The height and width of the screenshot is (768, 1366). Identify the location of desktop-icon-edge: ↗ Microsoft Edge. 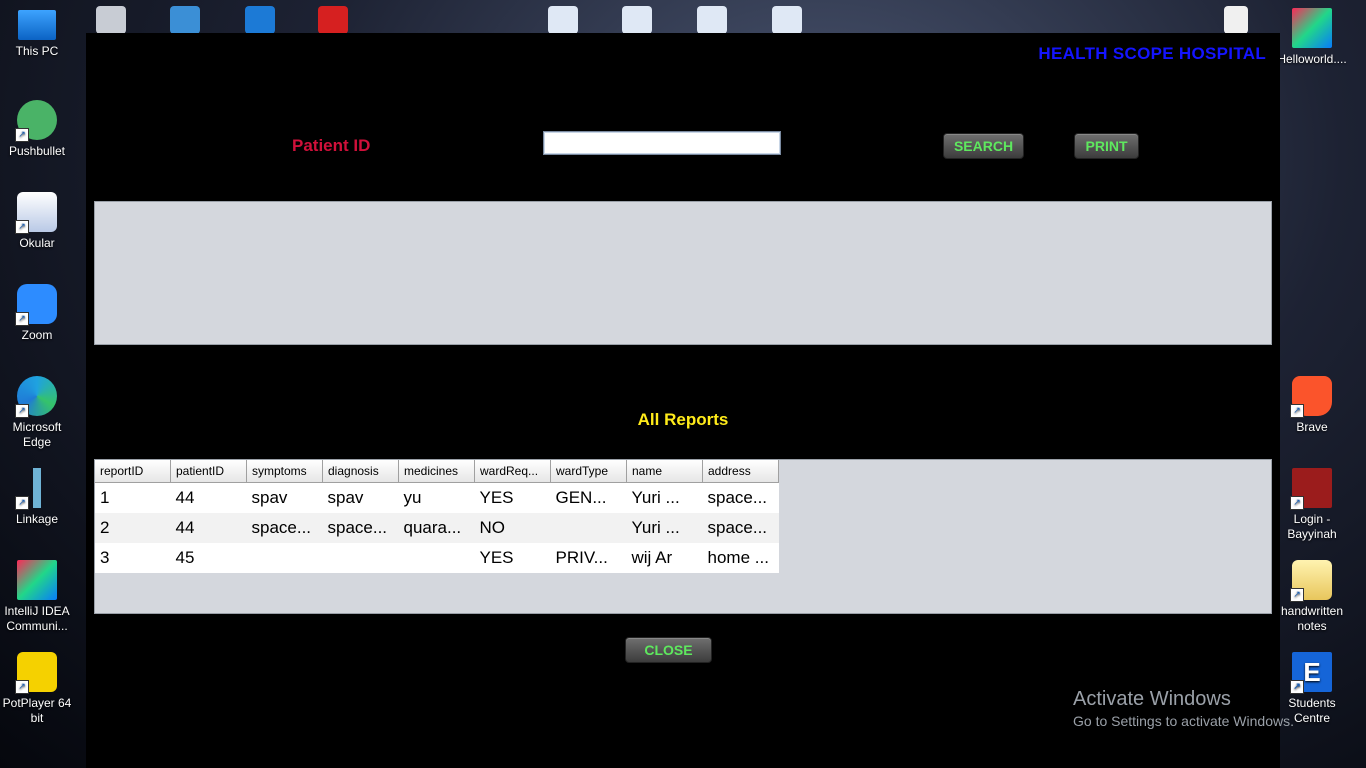
(37, 413).